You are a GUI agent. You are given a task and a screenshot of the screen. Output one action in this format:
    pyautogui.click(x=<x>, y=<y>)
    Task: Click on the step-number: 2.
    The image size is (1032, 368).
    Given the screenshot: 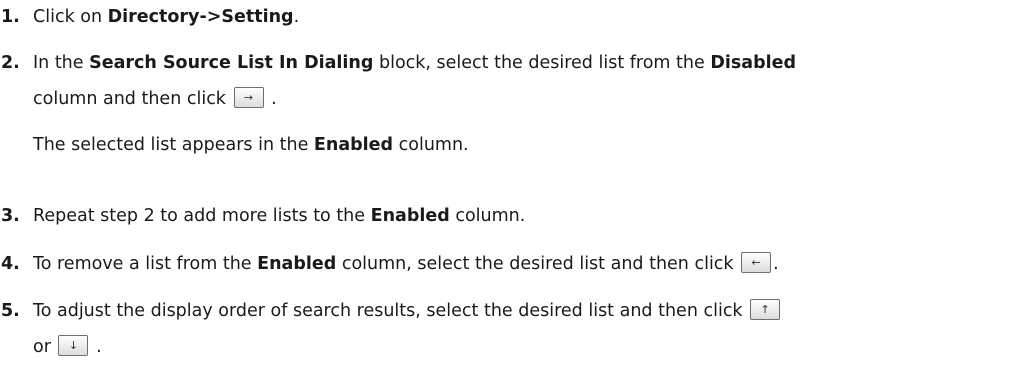 What is the action you would take?
    pyautogui.click(x=10, y=63)
    